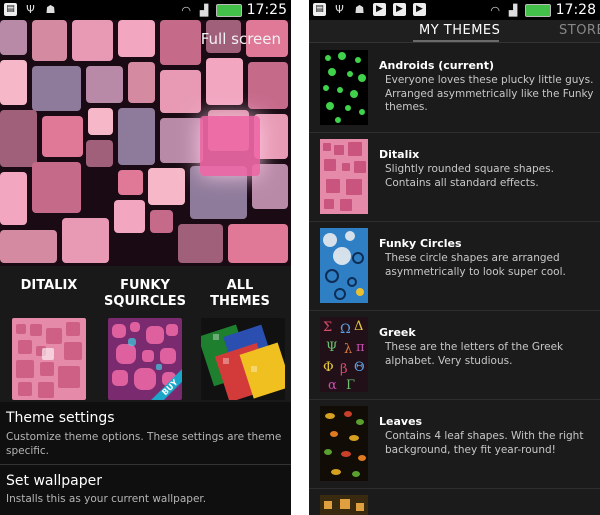  Describe the element at coordinates (420, 243) in the screenshot. I see `theme-name: Funky Circles` at that location.